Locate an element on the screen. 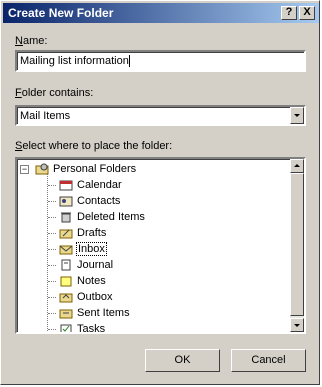 The width and height of the screenshot is (322, 387). tree-item-label: Inbox is located at coordinates (91, 249).